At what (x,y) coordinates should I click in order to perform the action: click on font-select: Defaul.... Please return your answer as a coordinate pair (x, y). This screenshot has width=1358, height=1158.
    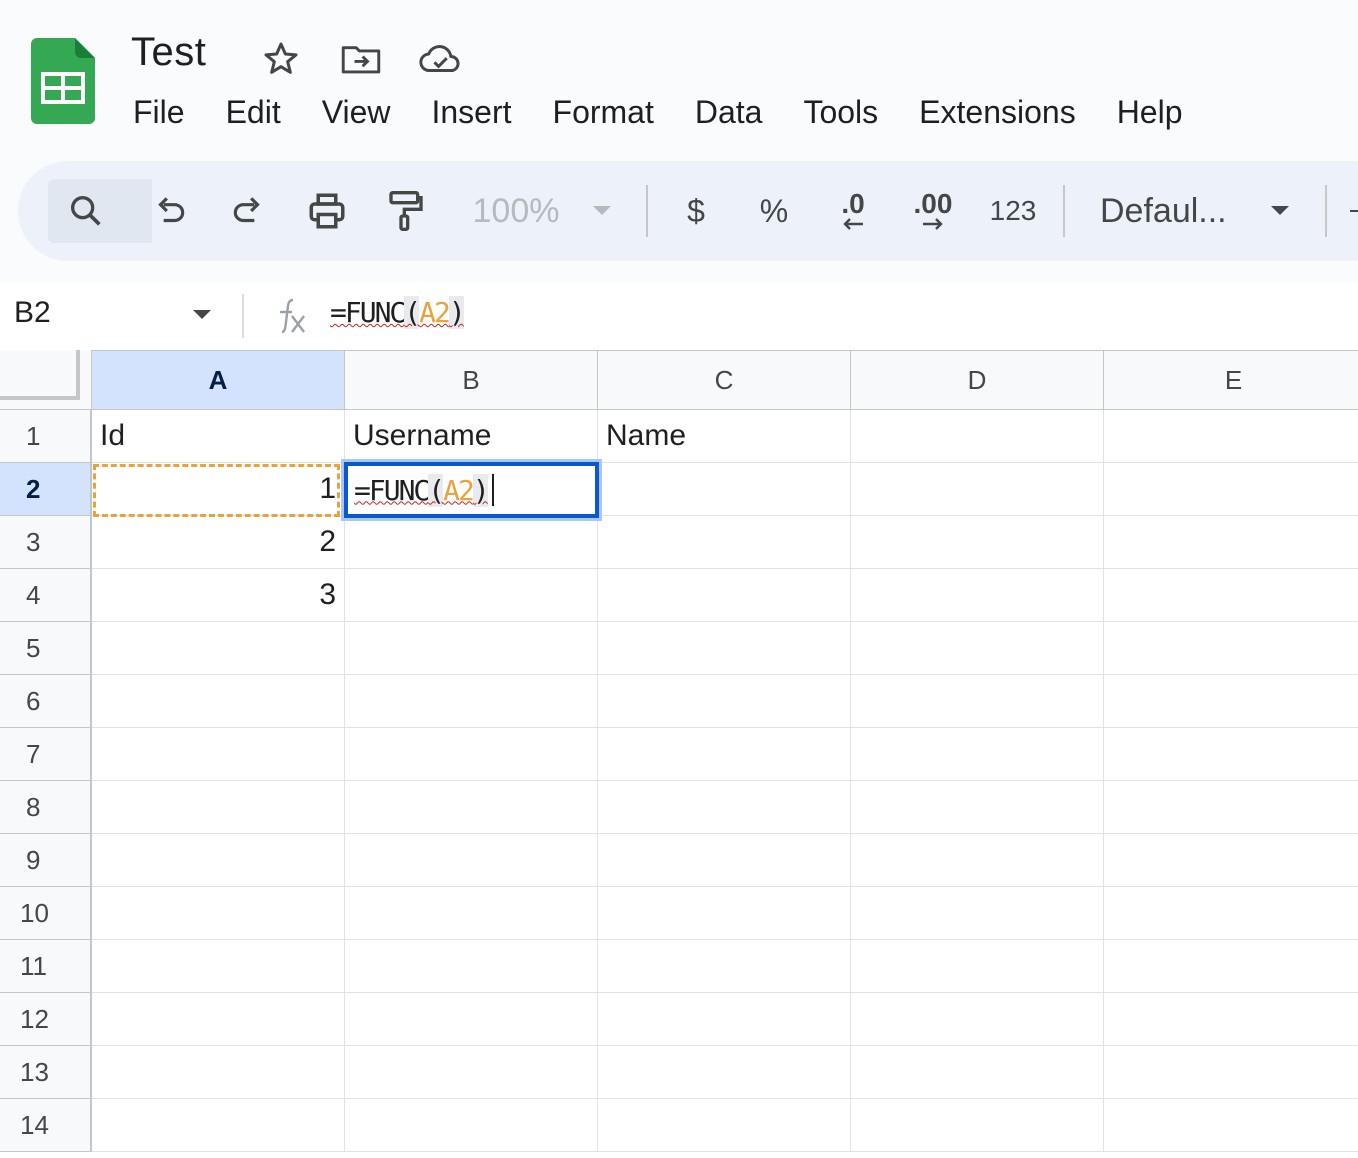
    Looking at the image, I should click on (1170, 211).